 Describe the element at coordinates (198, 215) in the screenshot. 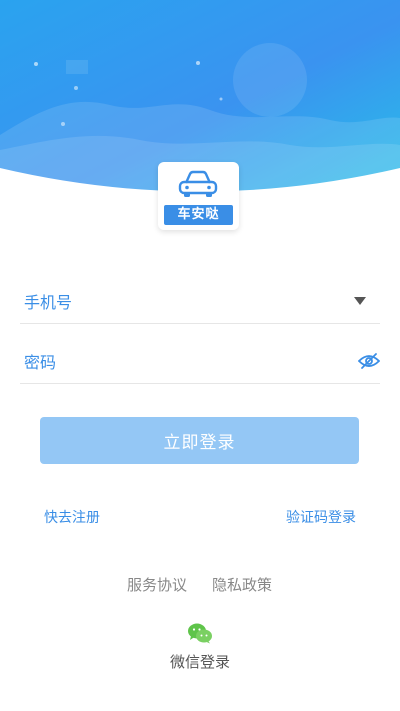

I see `app-name: 车安哒` at that location.